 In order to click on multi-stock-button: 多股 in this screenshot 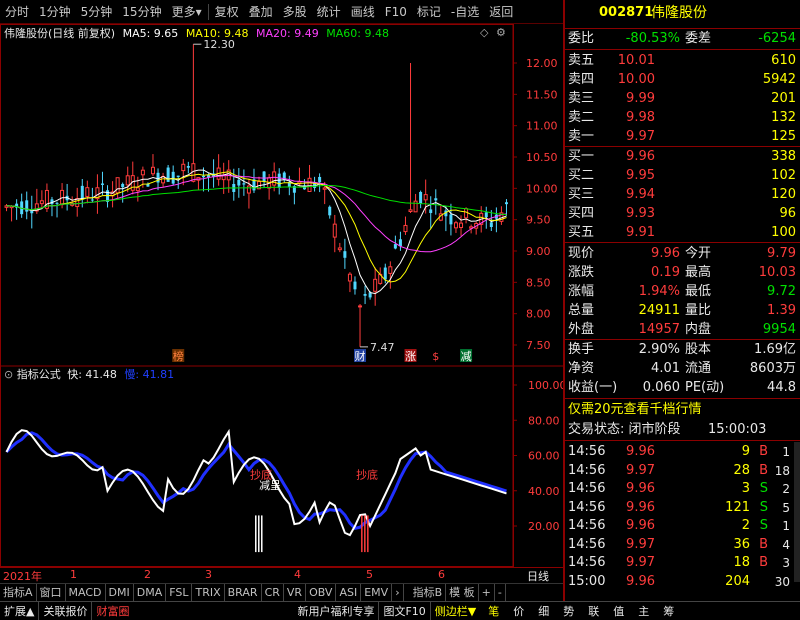, I will do `click(295, 12)`.